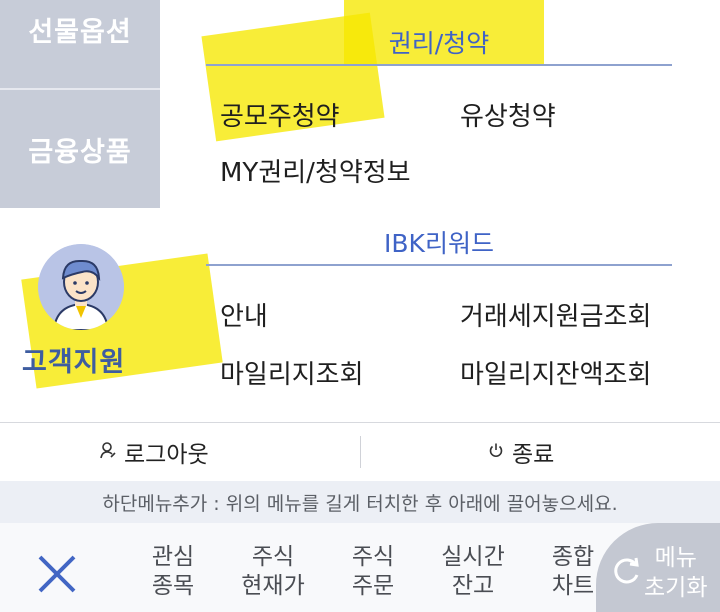 Image resolution: width=720 pixels, height=612 pixels. I want to click on sidebar-item-futures-options: 선물옵션, so click(80, 44).